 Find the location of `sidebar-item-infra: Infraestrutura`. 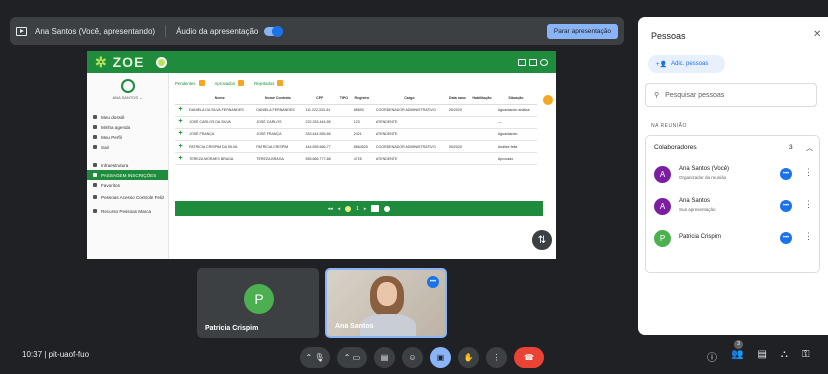

sidebar-item-infra: Infraestrutura is located at coordinates (127, 165).